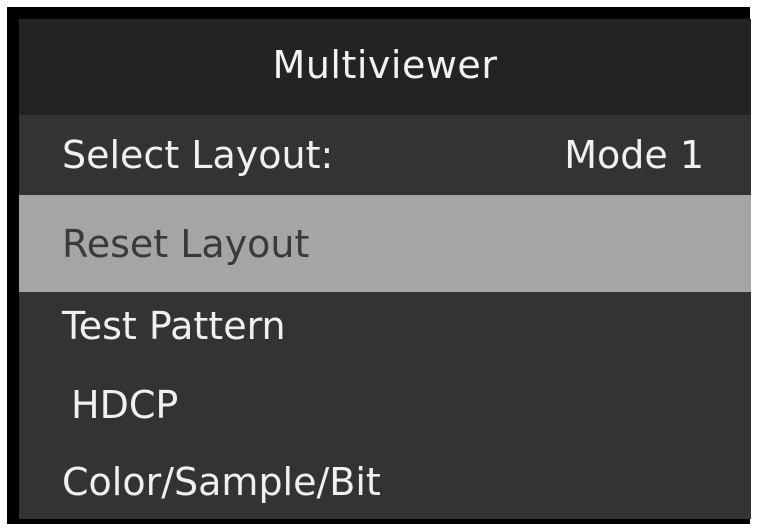 The height and width of the screenshot is (530, 757). I want to click on menu-item-select-layout: Select Layout: Mode 1, so click(385, 155).